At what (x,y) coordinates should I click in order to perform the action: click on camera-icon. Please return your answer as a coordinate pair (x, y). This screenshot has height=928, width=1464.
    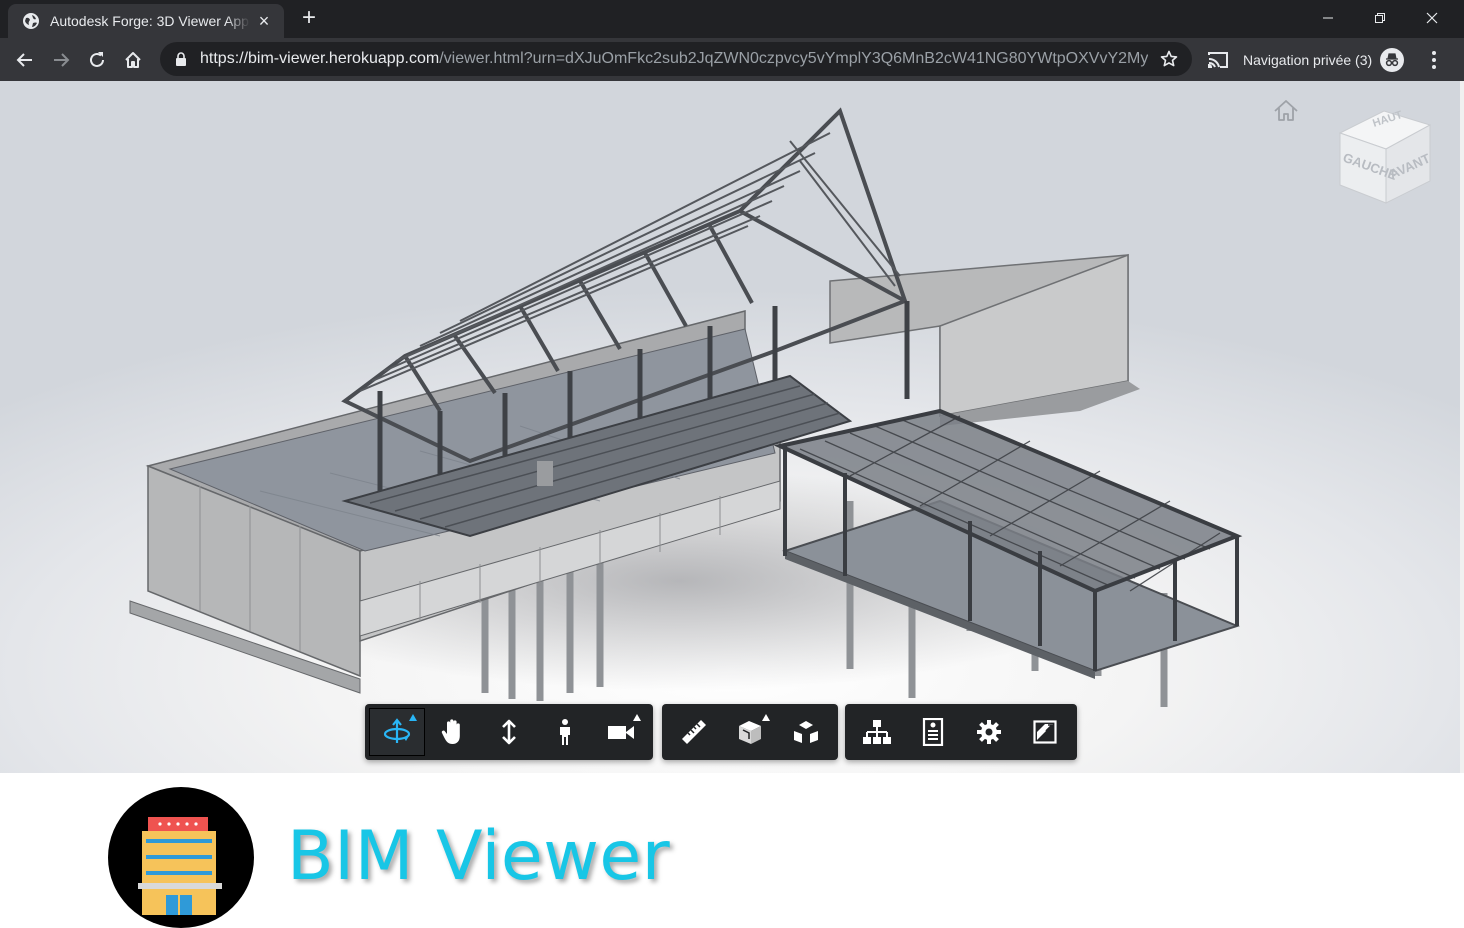
    Looking at the image, I should click on (621, 732).